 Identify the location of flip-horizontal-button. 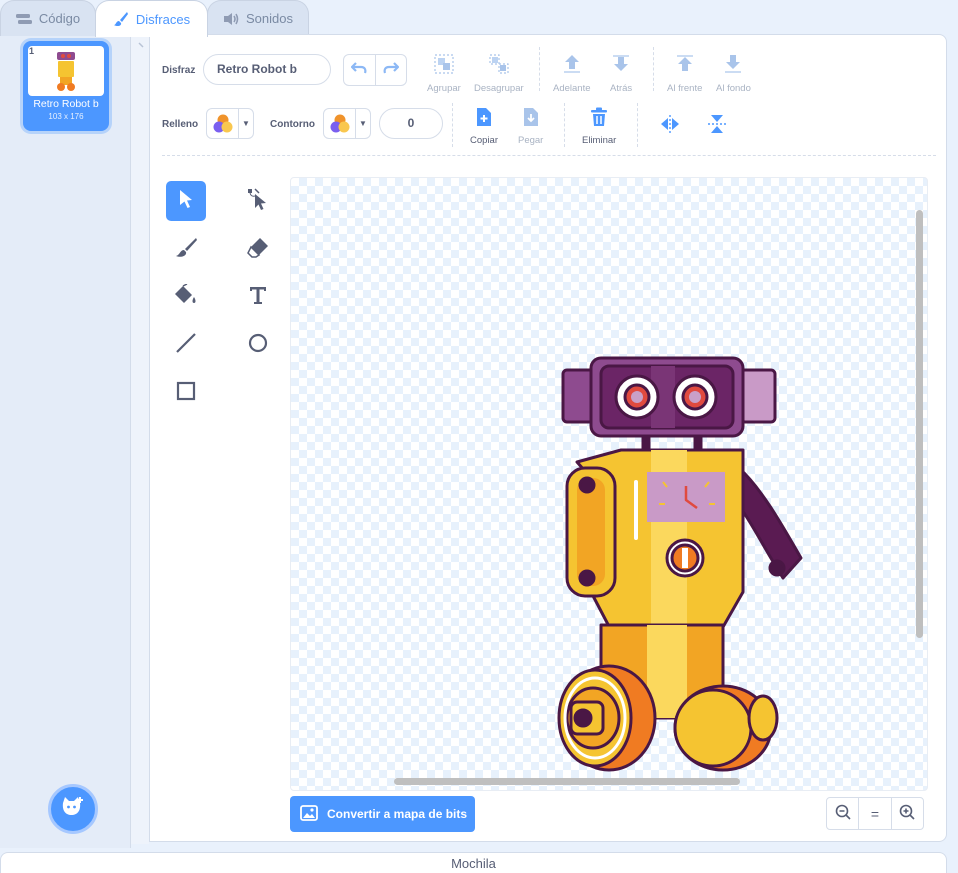
(670, 125).